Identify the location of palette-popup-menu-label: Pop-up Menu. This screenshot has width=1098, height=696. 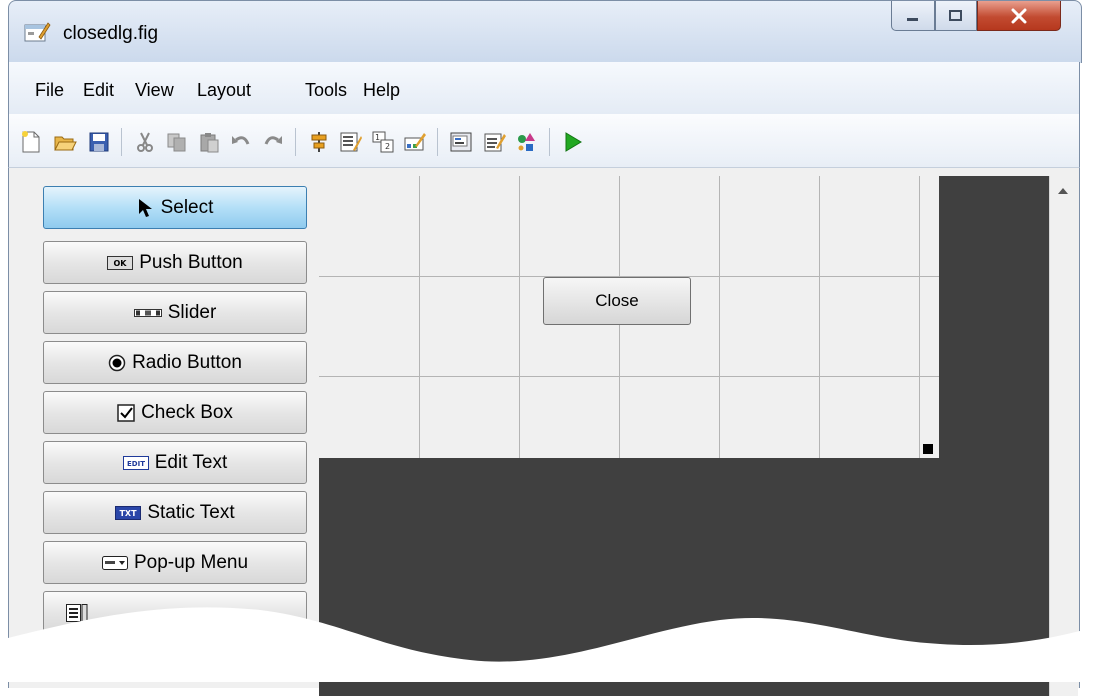
(191, 562).